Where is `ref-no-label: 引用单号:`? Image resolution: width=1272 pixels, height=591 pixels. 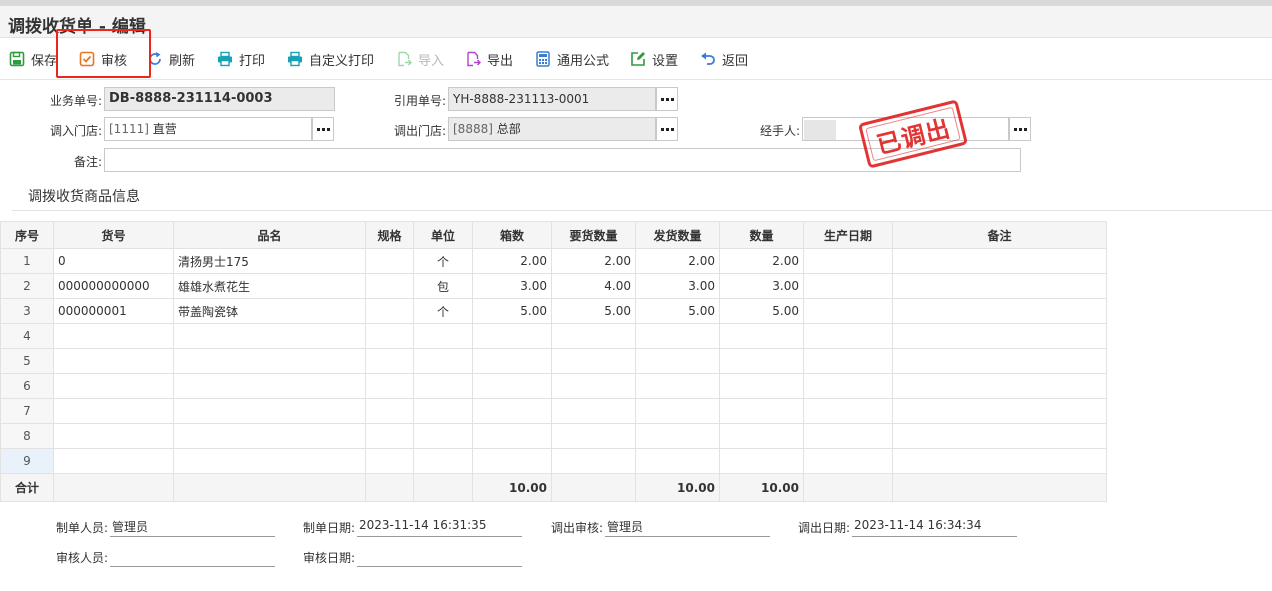
ref-no-label: 引用单号: is located at coordinates (419, 101).